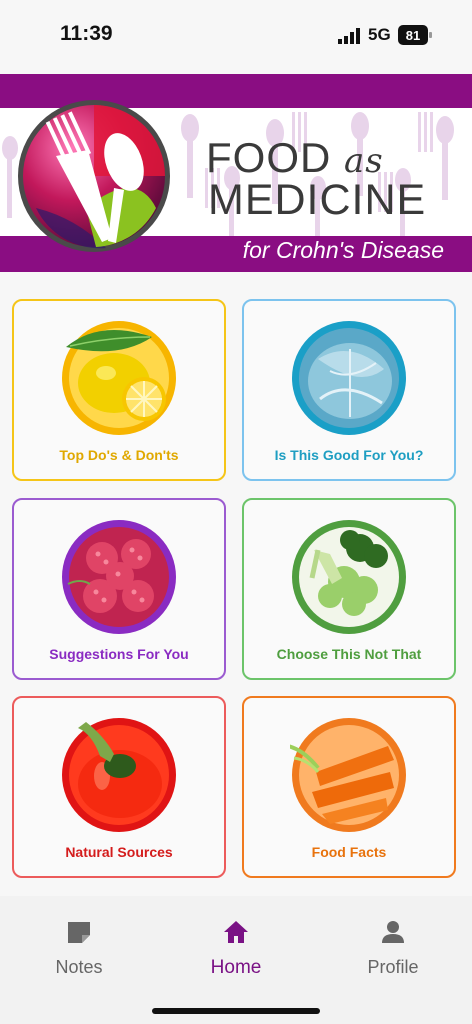  I want to click on bottom-nav: Notes Home Profile, so click(236, 960).